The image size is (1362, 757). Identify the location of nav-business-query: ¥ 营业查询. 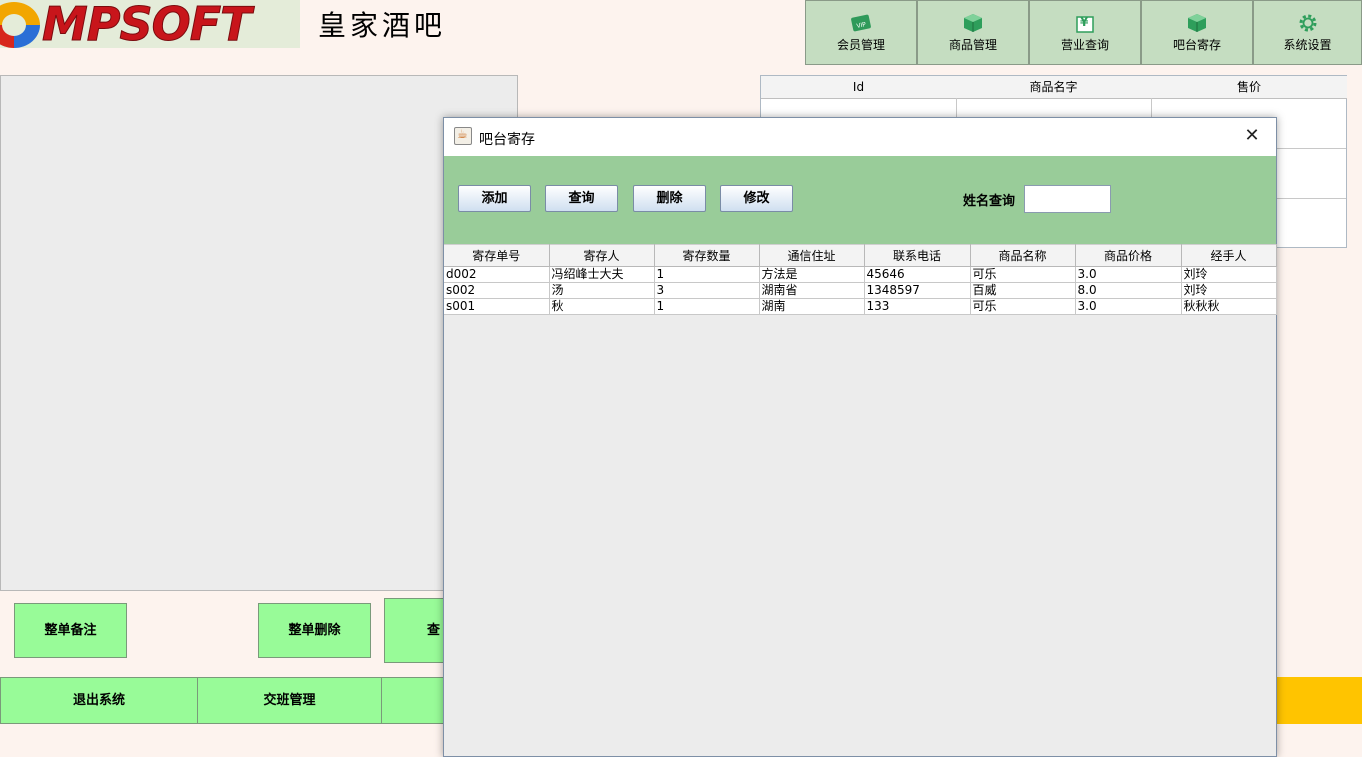
(1085, 32).